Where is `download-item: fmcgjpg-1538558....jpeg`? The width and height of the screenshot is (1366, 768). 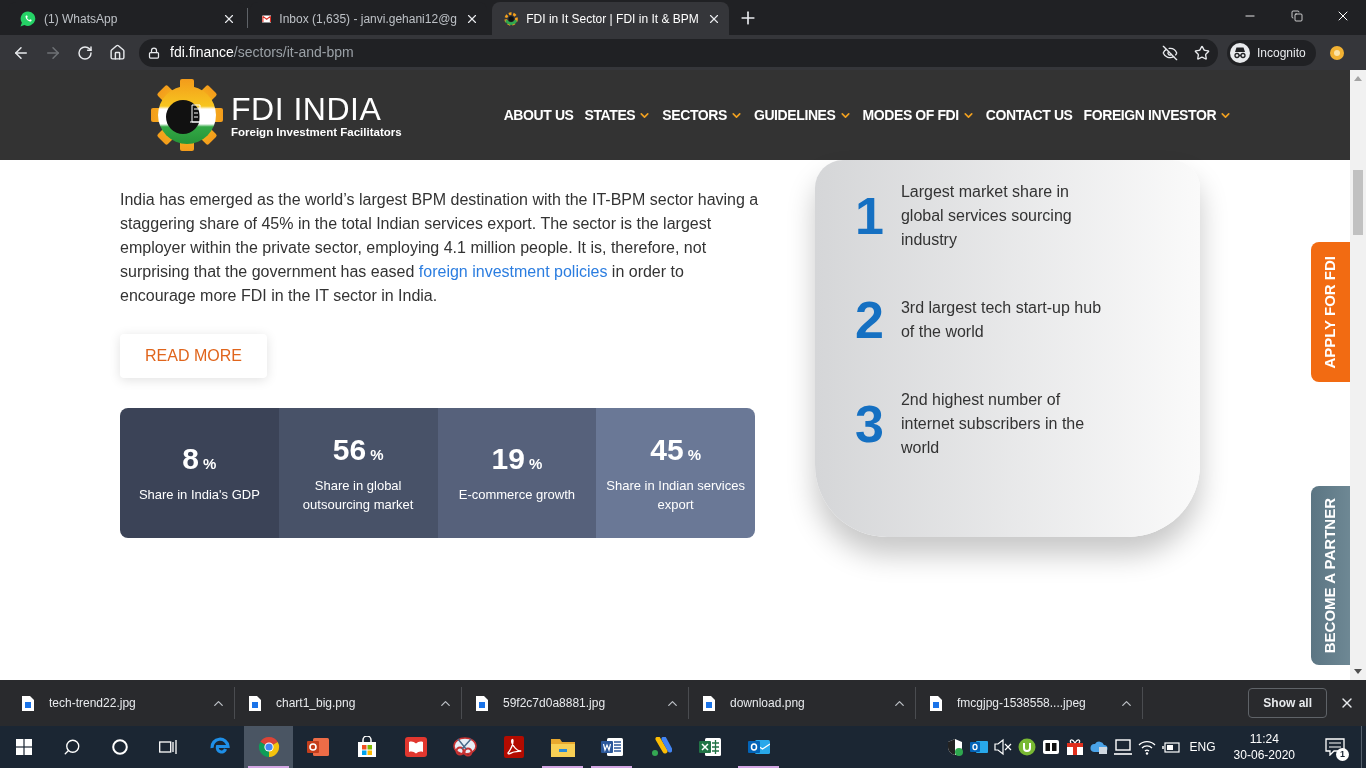
download-item: fmcgjpg-1538558....jpeg is located at coordinates (1019, 703).